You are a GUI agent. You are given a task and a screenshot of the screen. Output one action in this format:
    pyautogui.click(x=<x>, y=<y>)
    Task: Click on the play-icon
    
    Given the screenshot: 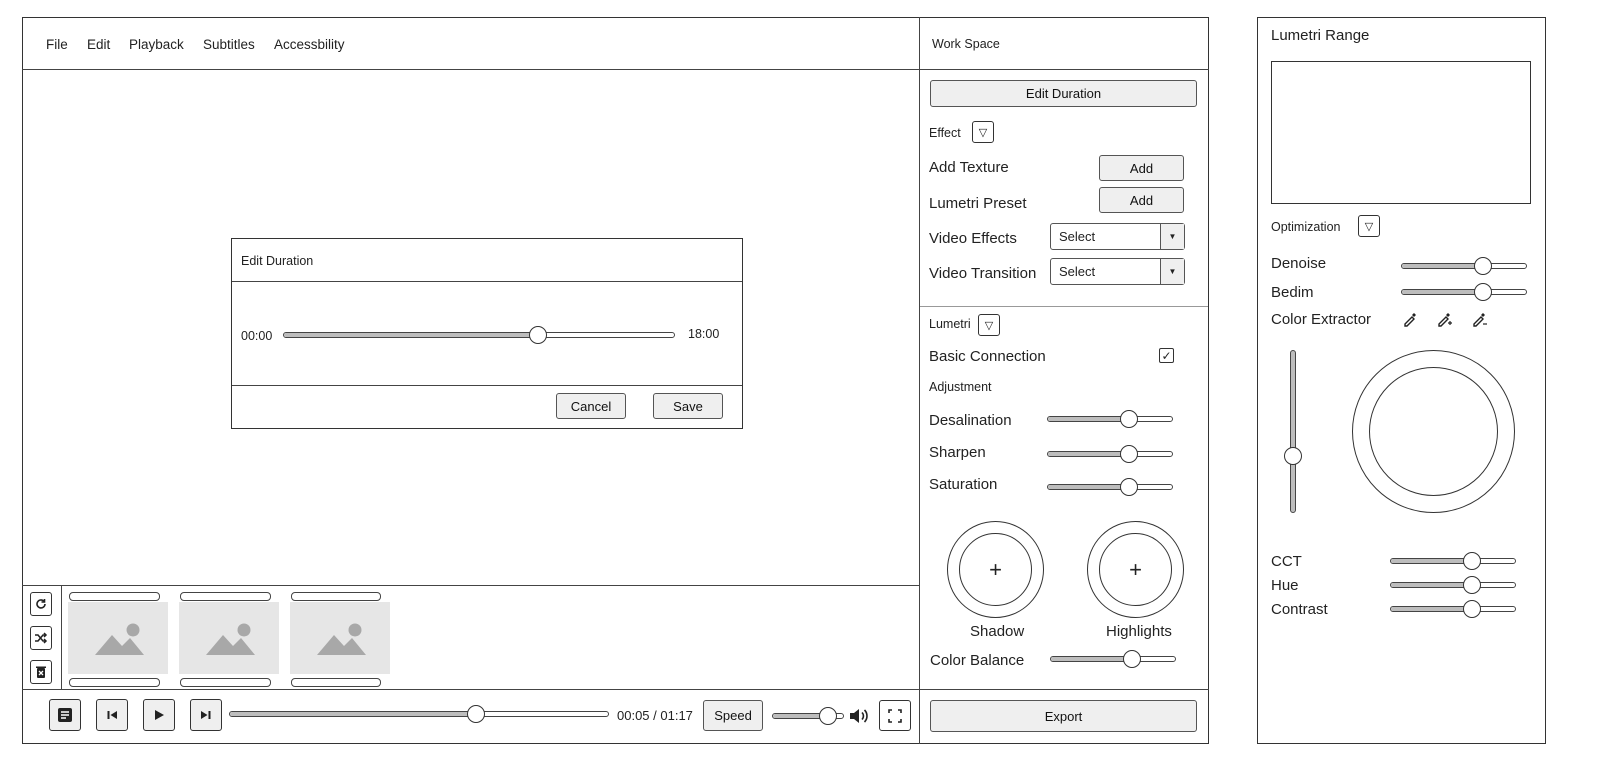 What is the action you would take?
    pyautogui.click(x=159, y=715)
    